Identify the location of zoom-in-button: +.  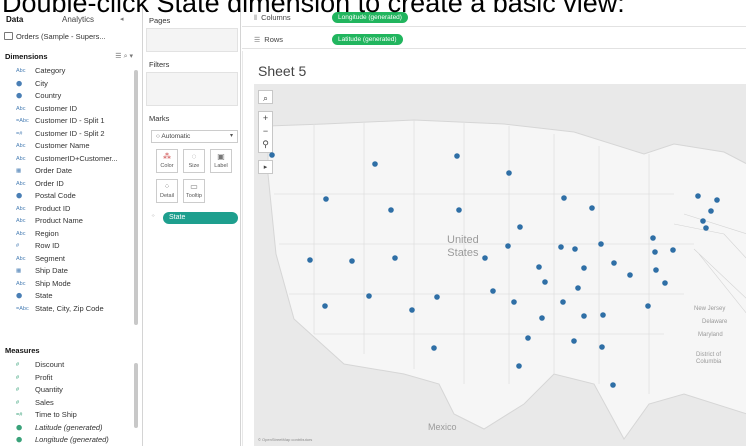
(265, 118).